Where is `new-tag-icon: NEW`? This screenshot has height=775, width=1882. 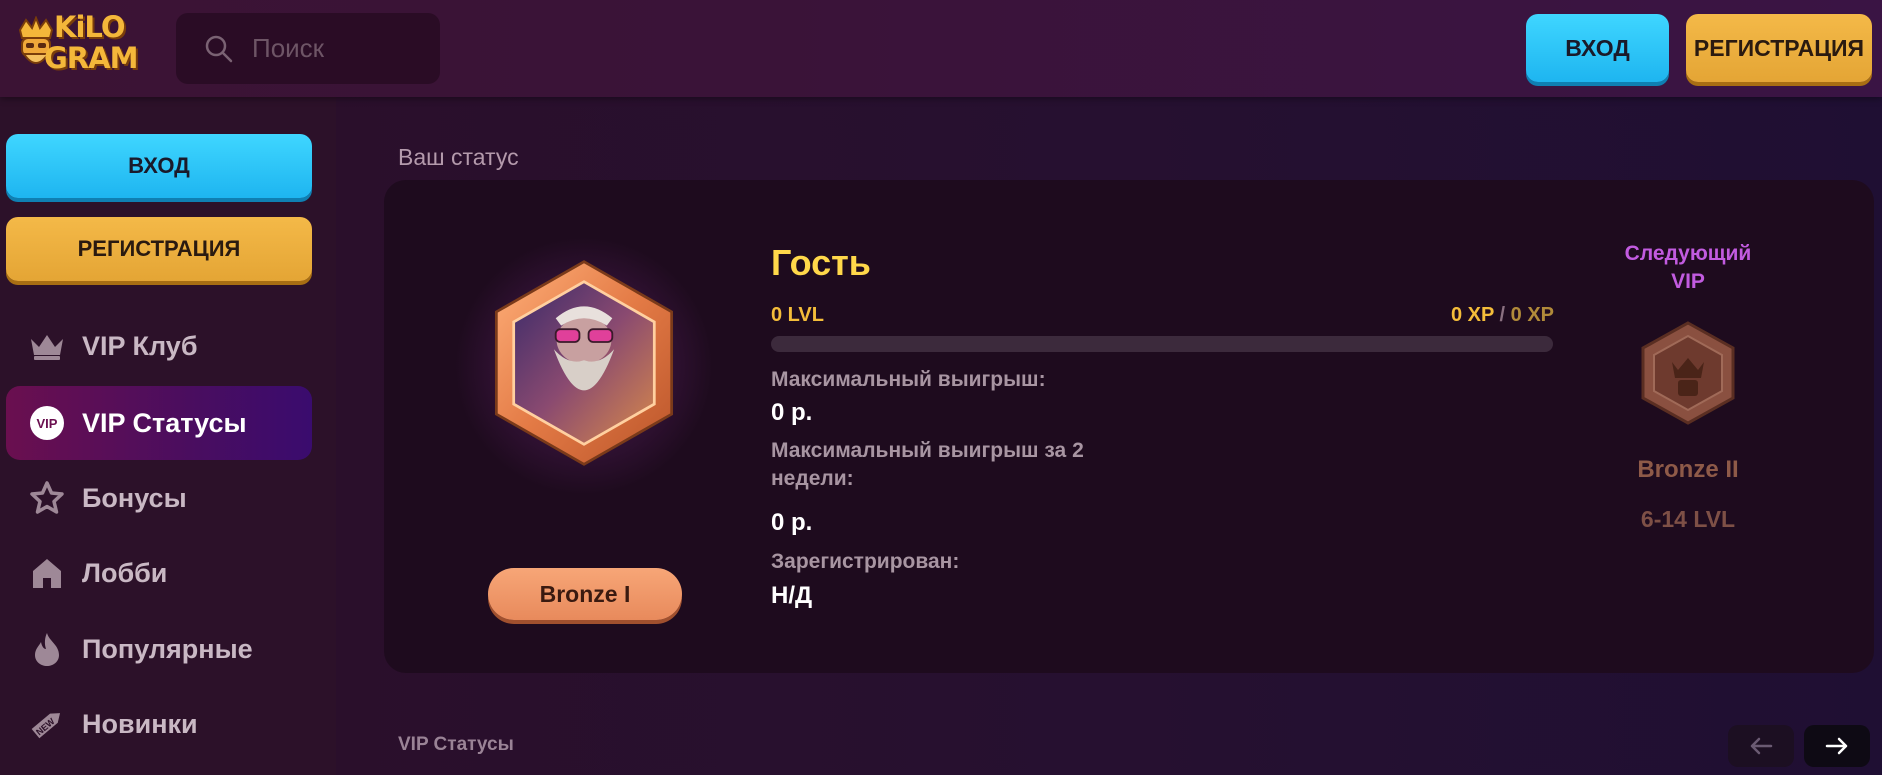 new-tag-icon: NEW is located at coordinates (47, 724).